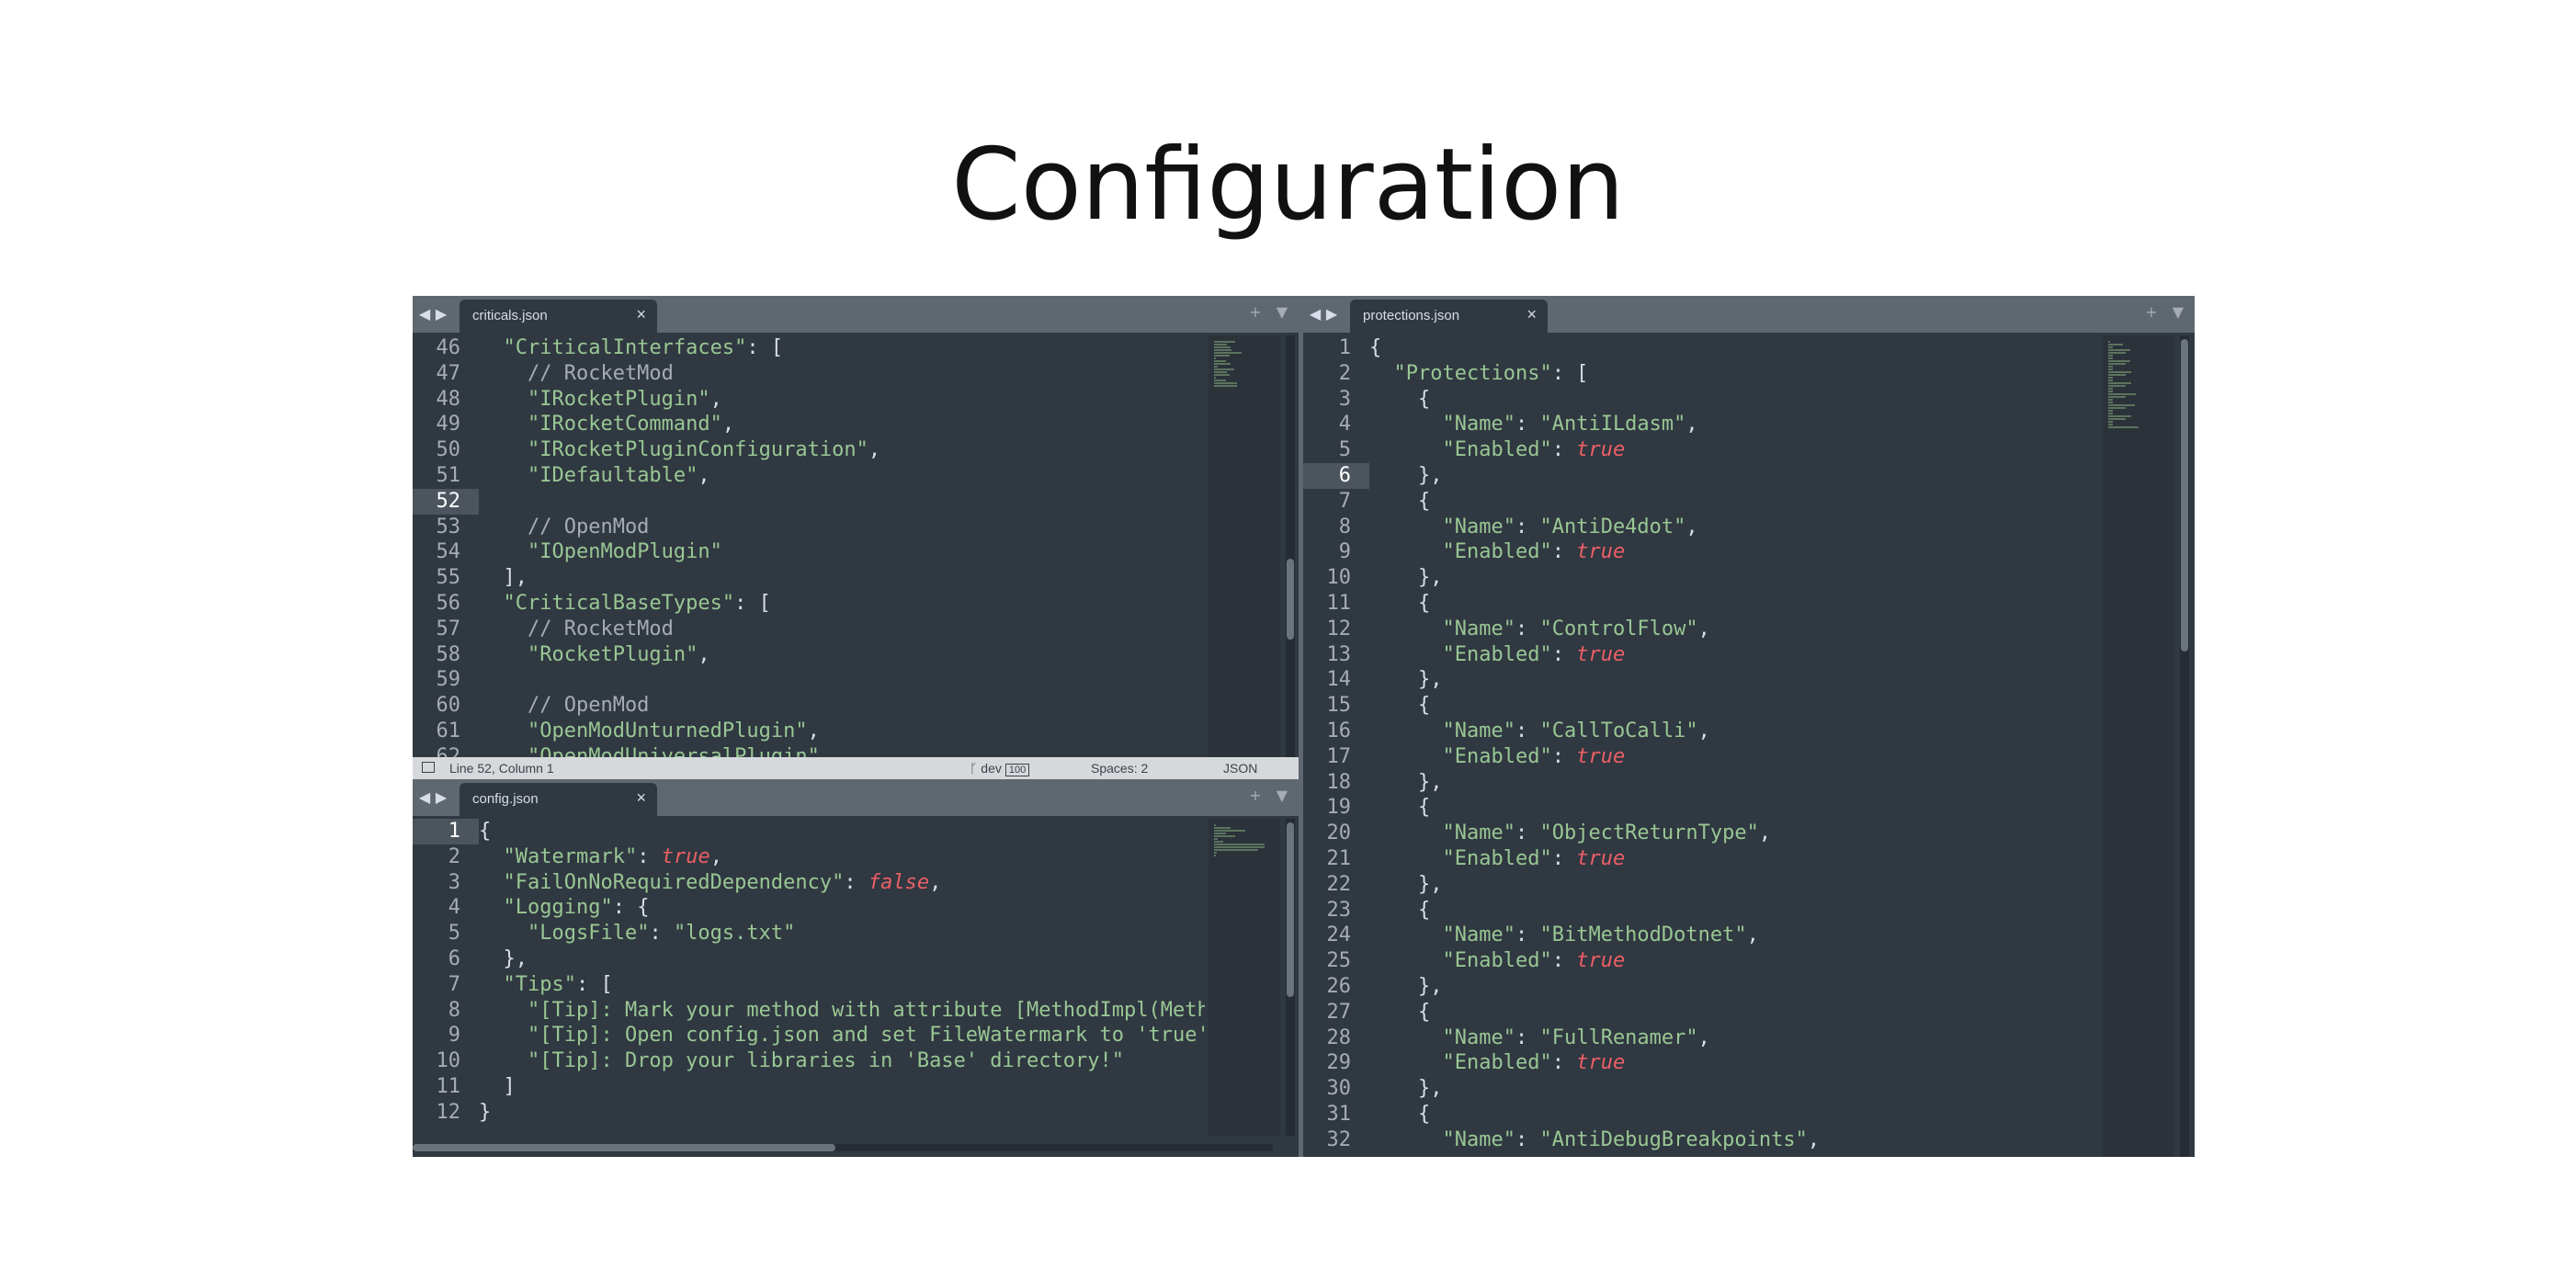  Describe the element at coordinates (502, 768) in the screenshot. I see `cursor-position: Line 52, Column 1` at that location.